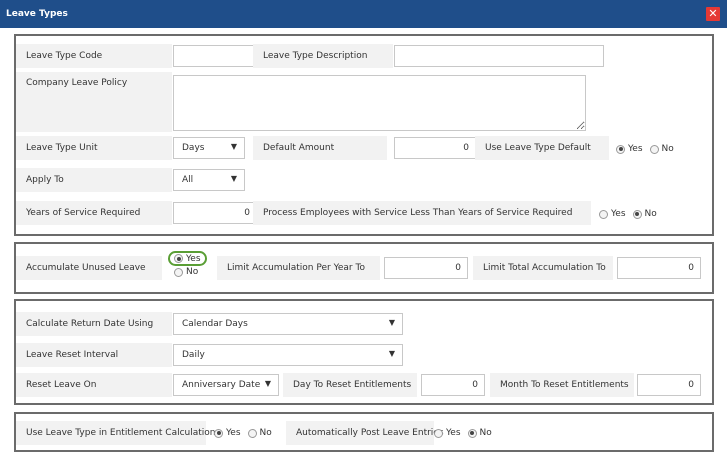  What do you see at coordinates (94, 56) in the screenshot?
I see `leave-type-code-label: Leave Type Code` at bounding box center [94, 56].